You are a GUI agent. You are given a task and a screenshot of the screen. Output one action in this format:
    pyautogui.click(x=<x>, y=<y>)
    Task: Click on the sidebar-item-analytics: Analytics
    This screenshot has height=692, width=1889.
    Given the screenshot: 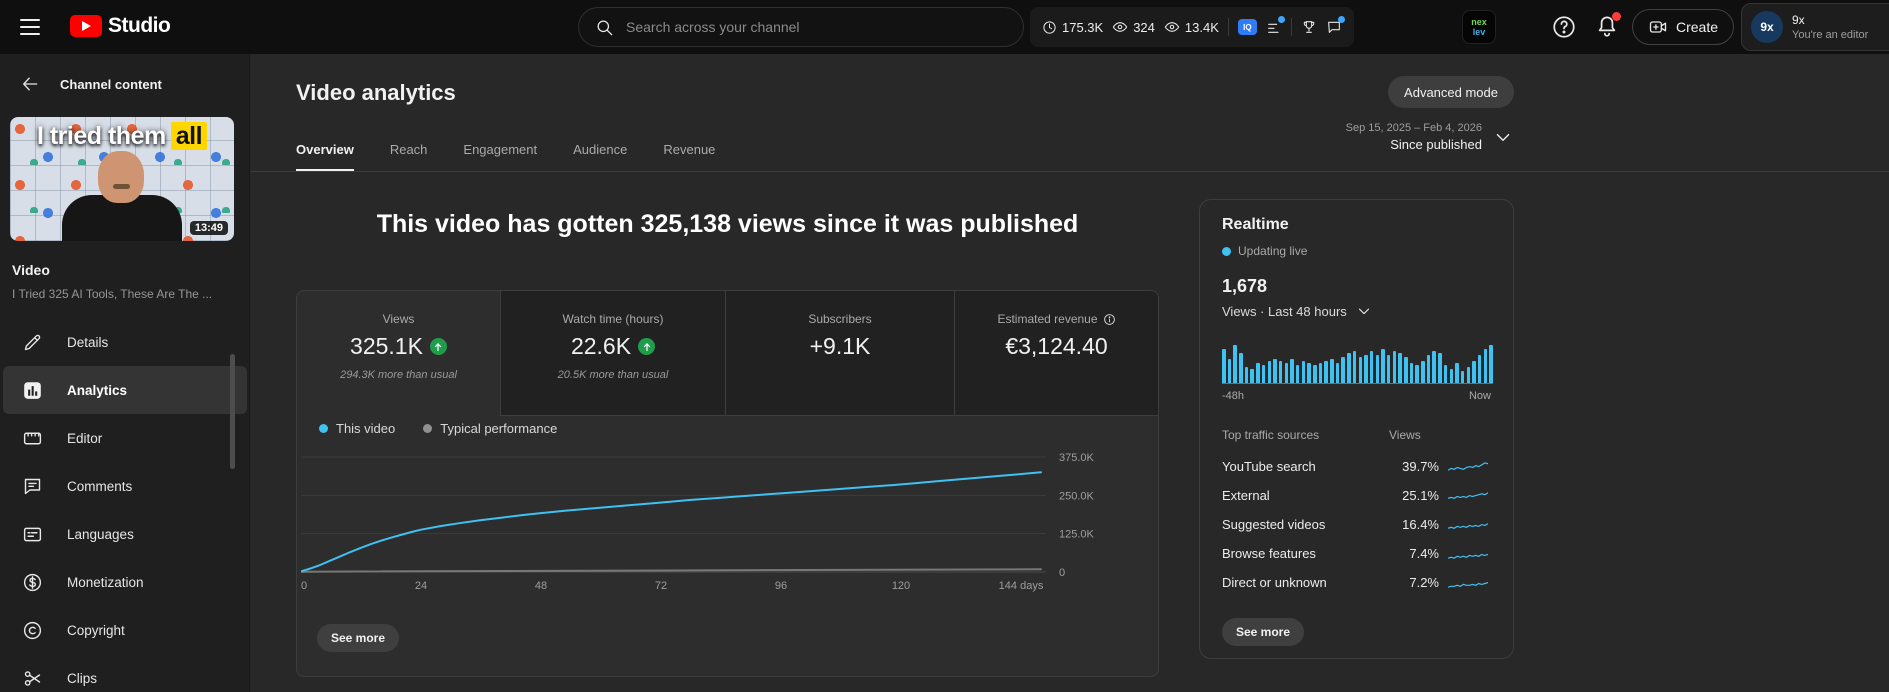 What is the action you would take?
    pyautogui.click(x=125, y=390)
    